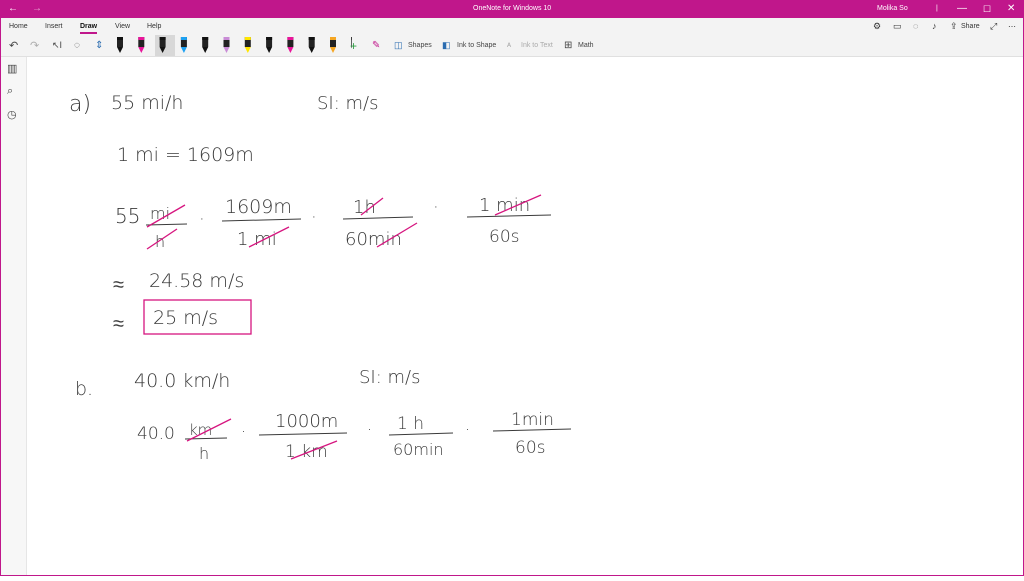 This screenshot has width=1024, height=581. What do you see at coordinates (147, 103) in the screenshot?
I see `part-a-given: 55 mi/h` at bounding box center [147, 103].